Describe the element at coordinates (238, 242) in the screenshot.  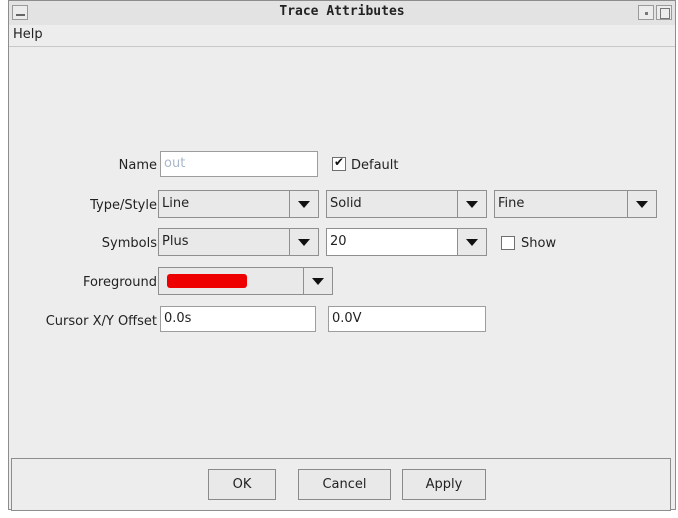
I see `symbol-combo: Plus` at that location.